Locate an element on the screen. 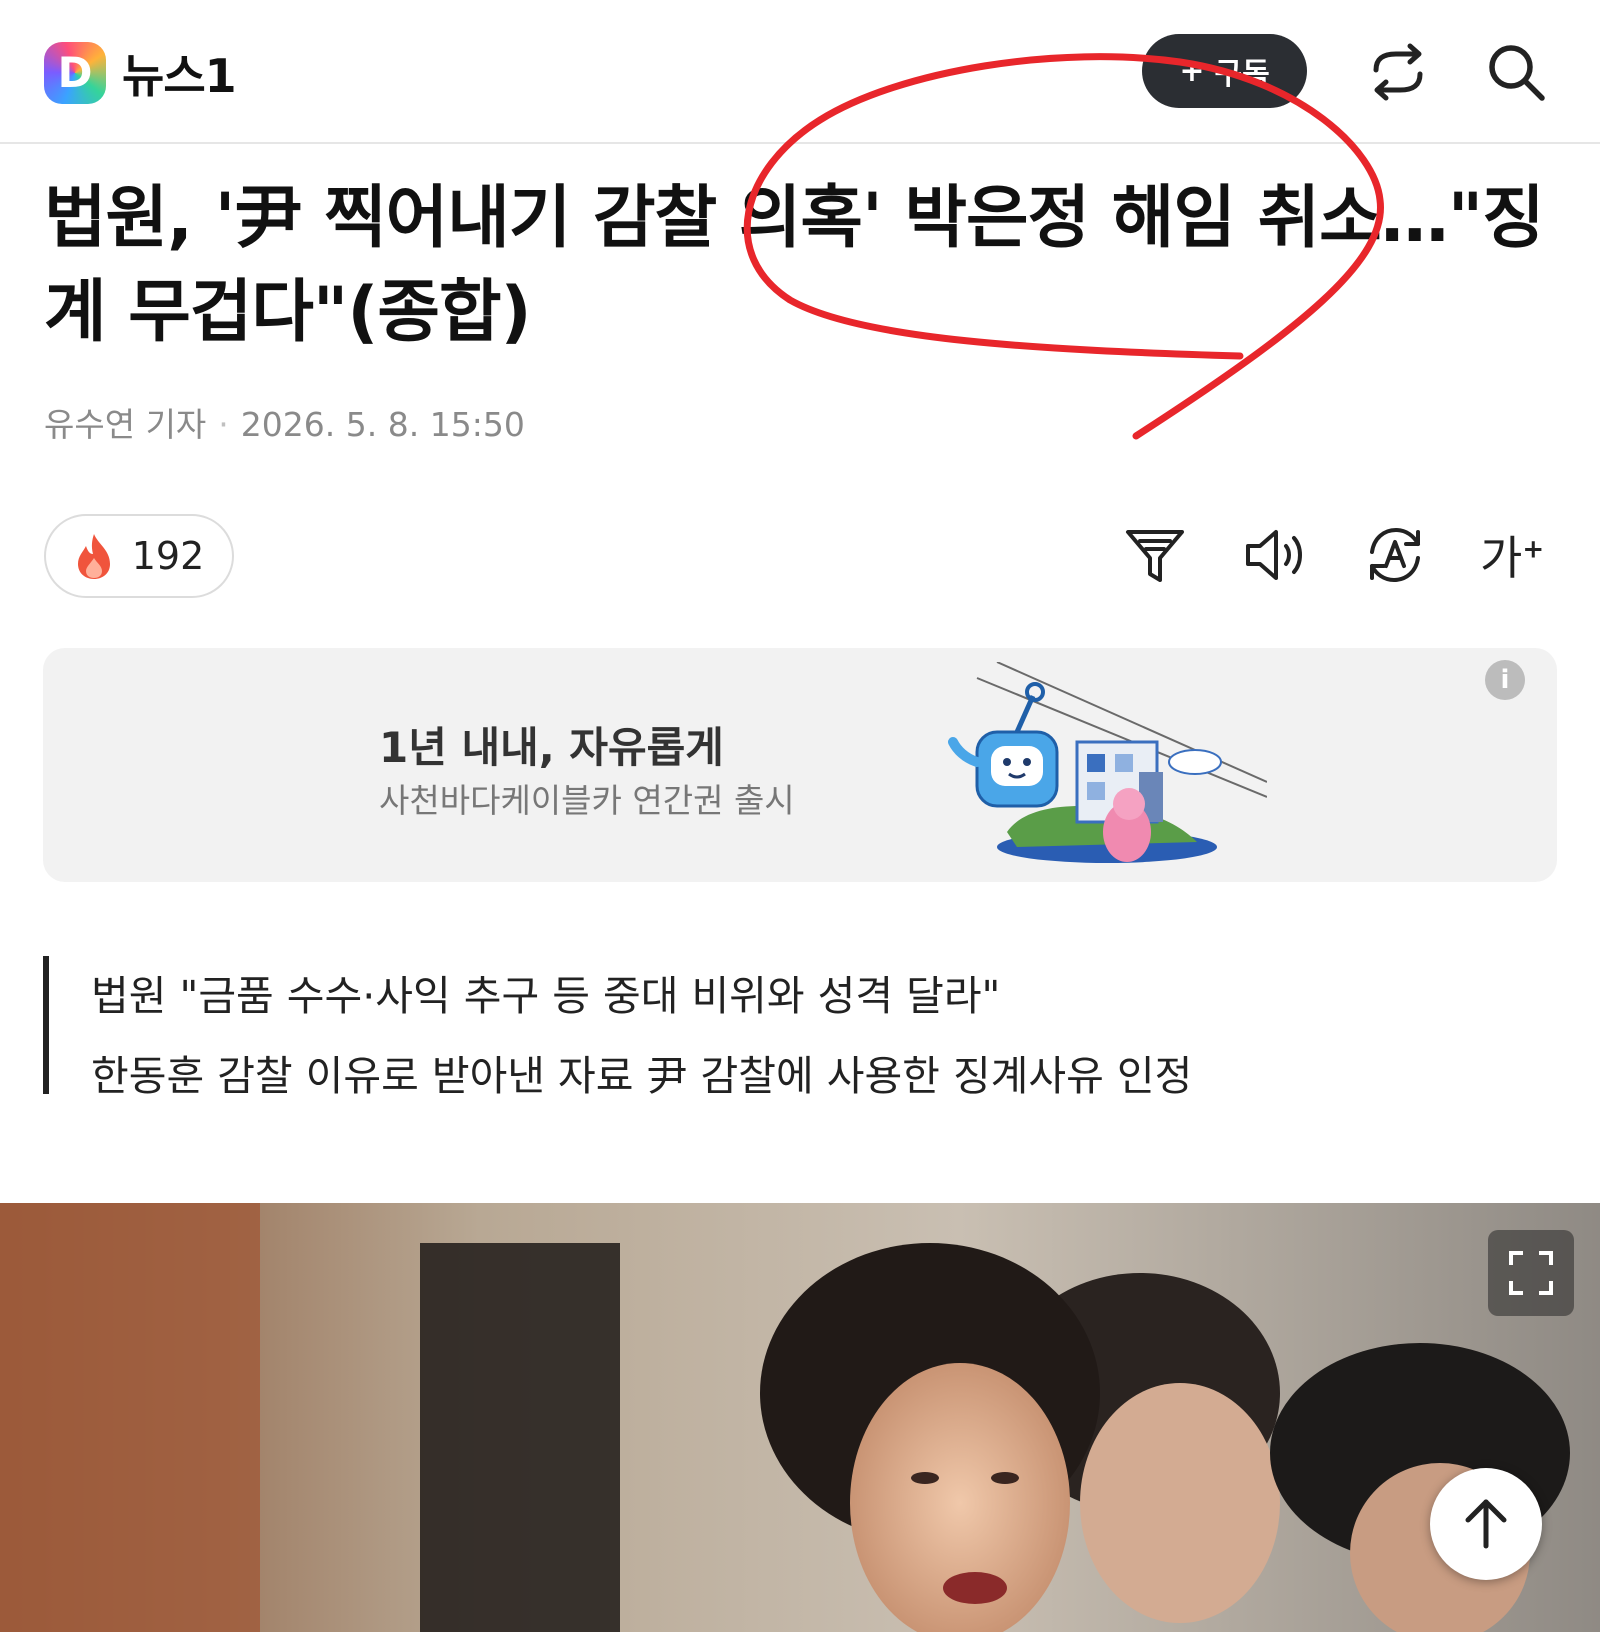  byline: 유수연 기자 · 2026. 5. 8. 15:50 is located at coordinates (284, 422).